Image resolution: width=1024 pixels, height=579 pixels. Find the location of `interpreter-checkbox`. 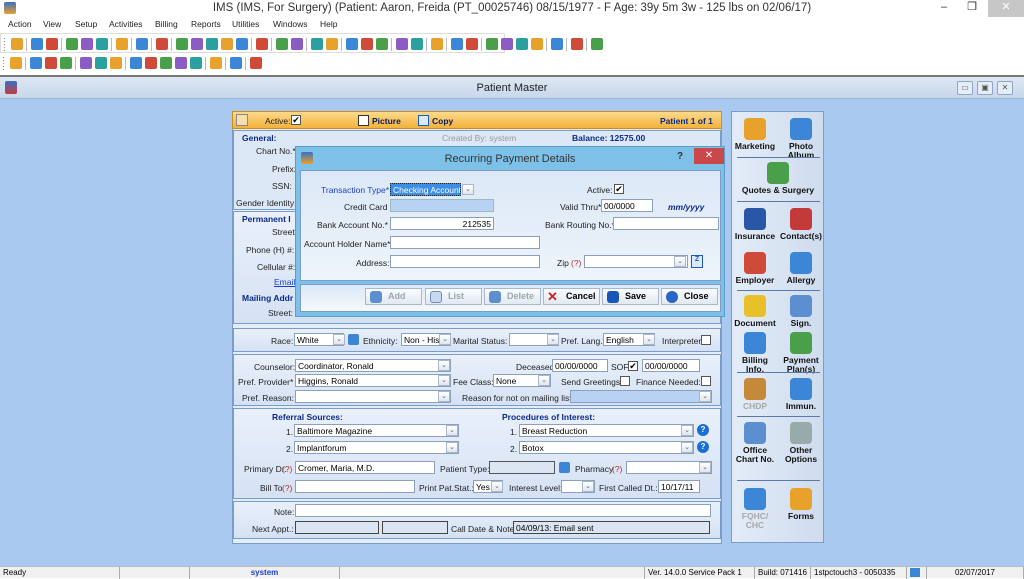

interpreter-checkbox is located at coordinates (706, 340).